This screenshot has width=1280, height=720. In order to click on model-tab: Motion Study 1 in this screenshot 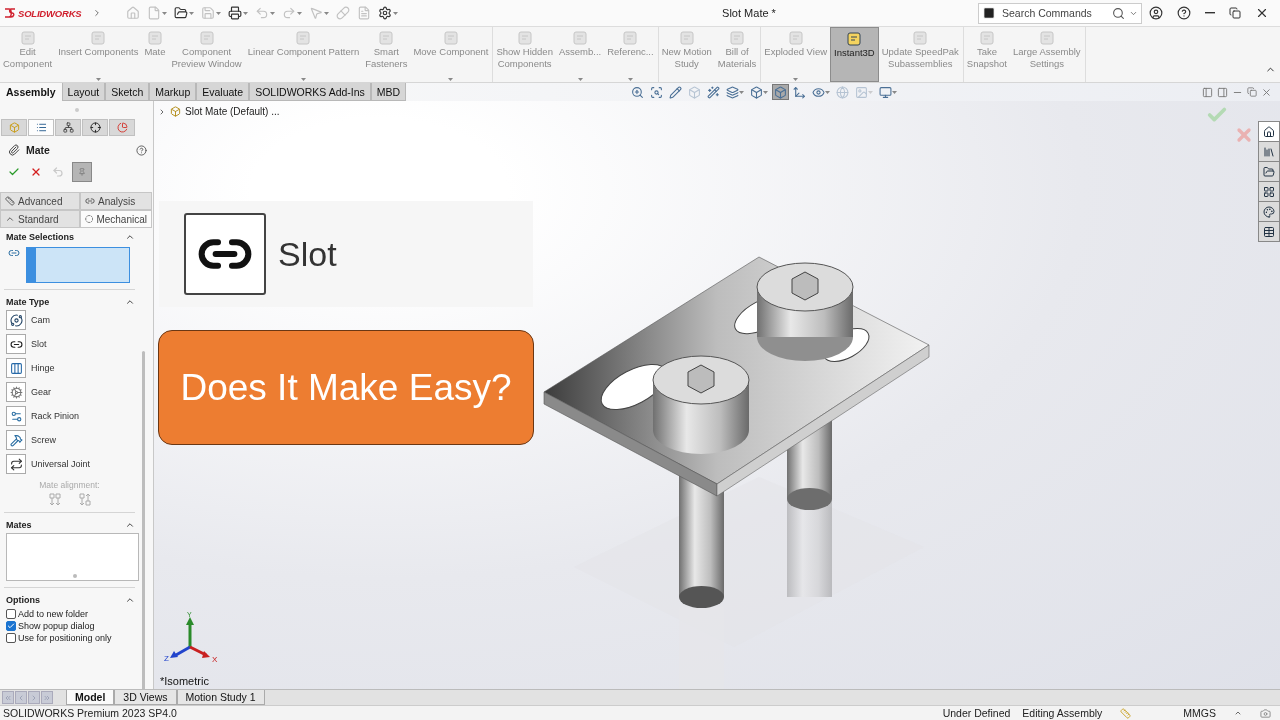, I will do `click(220, 697)`.